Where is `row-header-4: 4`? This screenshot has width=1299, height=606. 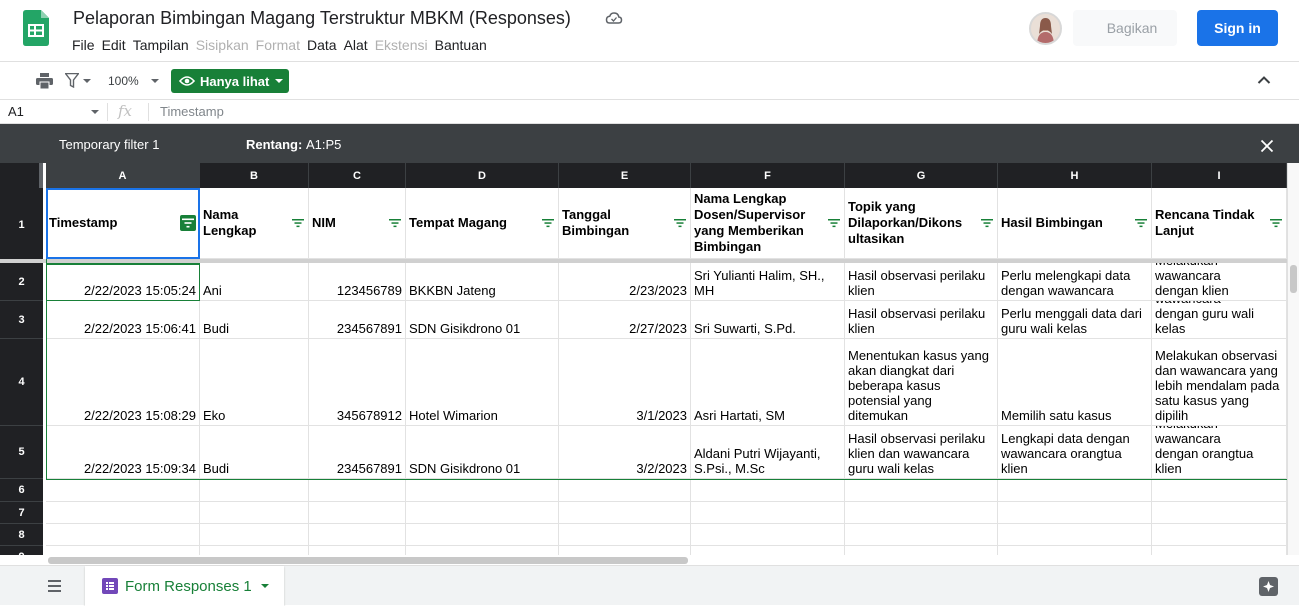
row-header-4: 4 is located at coordinates (21, 382).